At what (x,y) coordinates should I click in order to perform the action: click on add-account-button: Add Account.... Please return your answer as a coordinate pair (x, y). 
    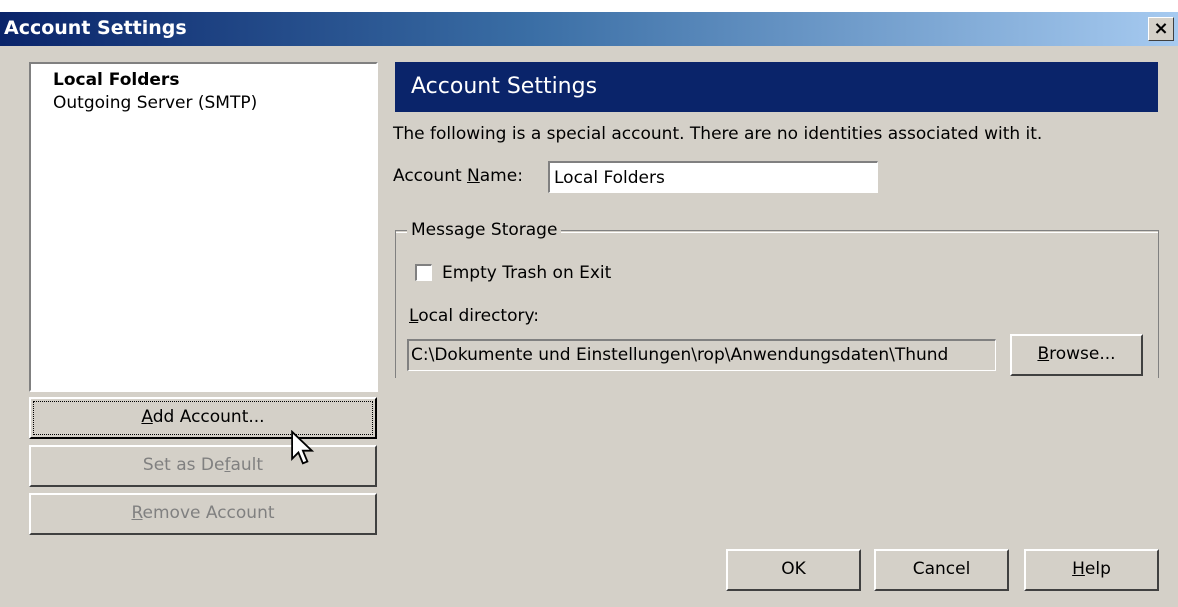
    Looking at the image, I should click on (203, 418).